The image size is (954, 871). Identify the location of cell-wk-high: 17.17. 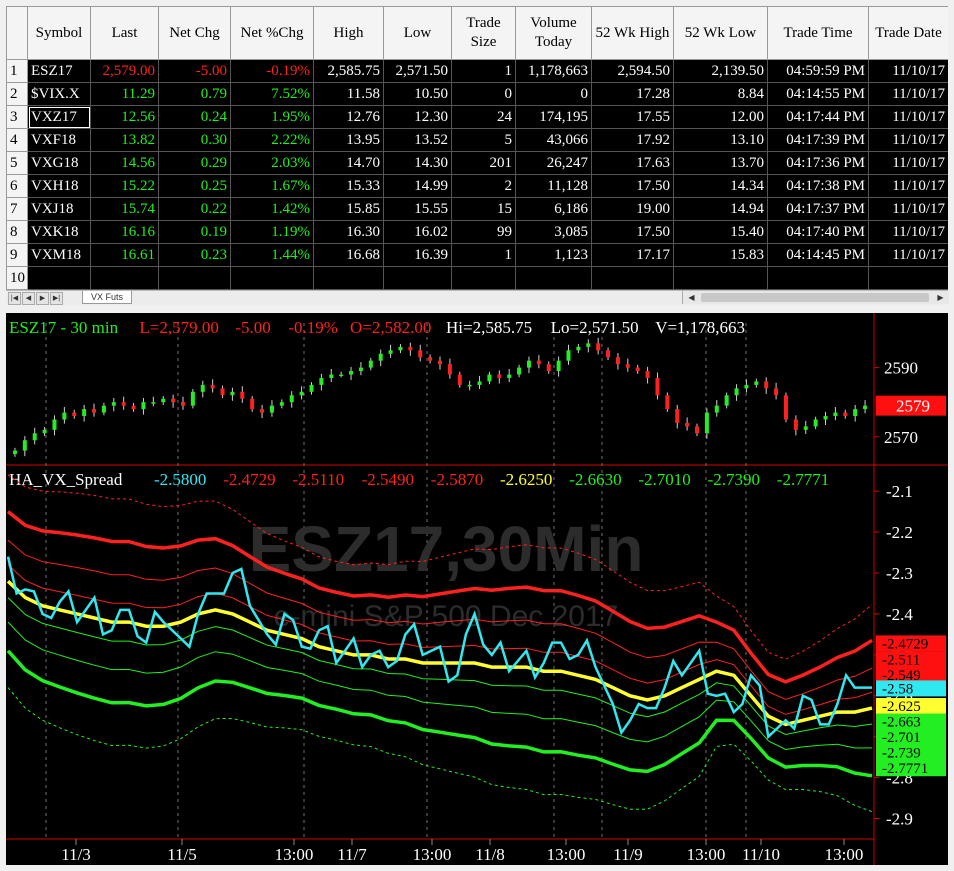
(632, 255).